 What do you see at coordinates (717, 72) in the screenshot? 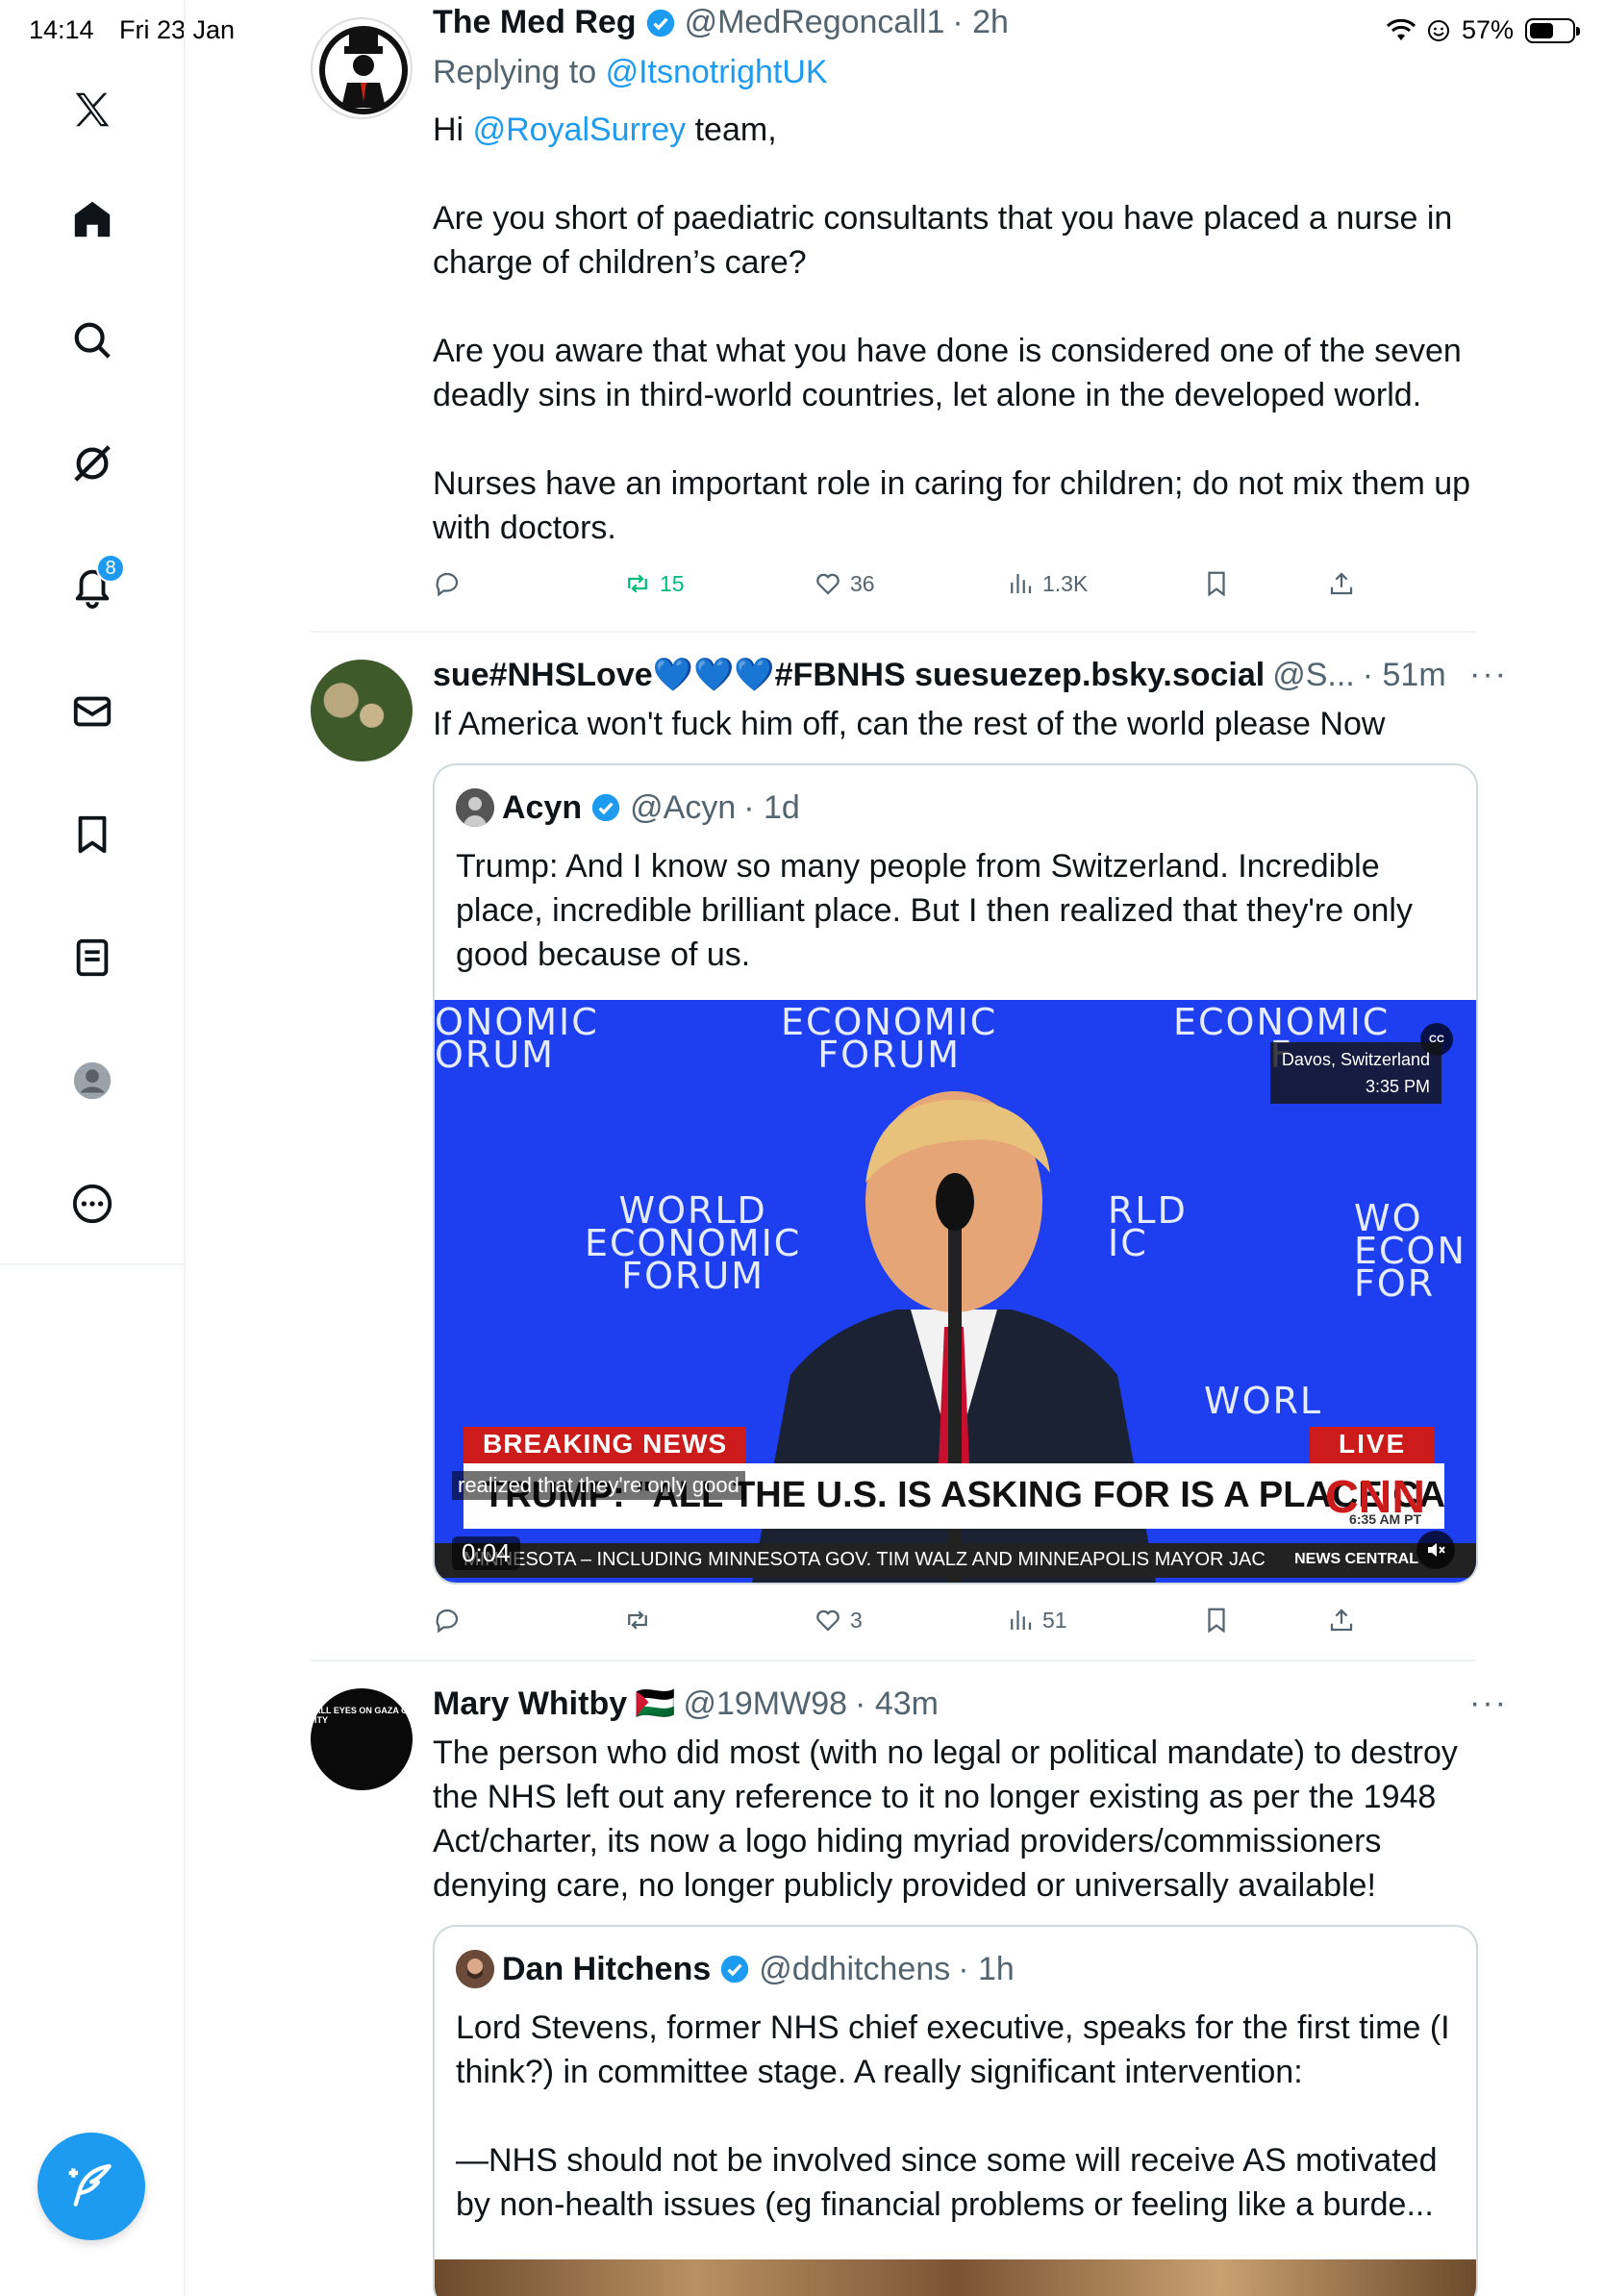
I see `replying-to-handle: @ItsnotrightUK` at bounding box center [717, 72].